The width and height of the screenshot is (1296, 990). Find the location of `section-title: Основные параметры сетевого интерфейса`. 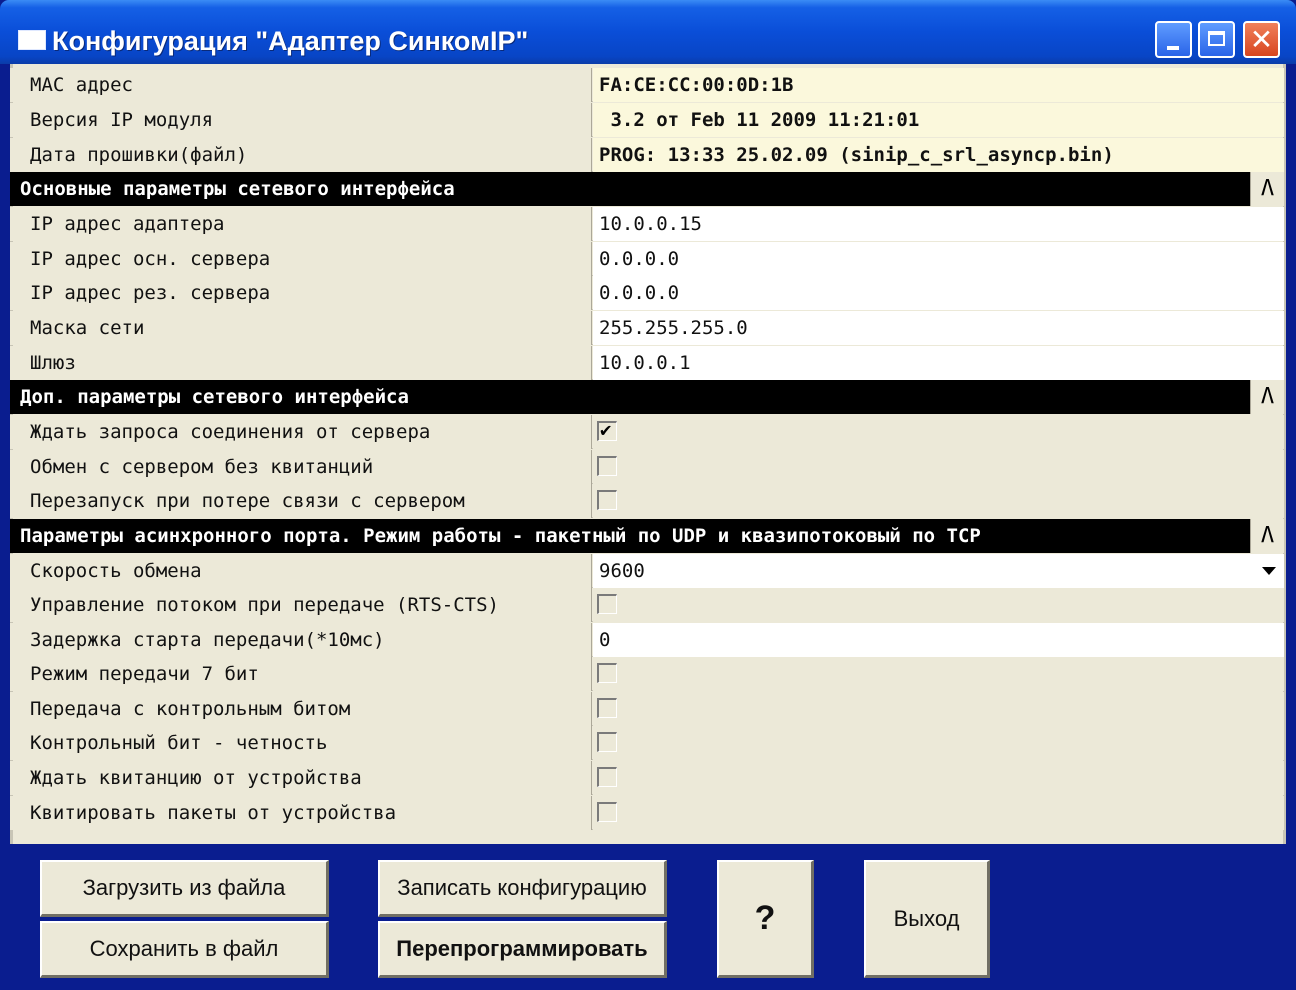

section-title: Основные параметры сетевого интерфейса is located at coordinates (237, 189).